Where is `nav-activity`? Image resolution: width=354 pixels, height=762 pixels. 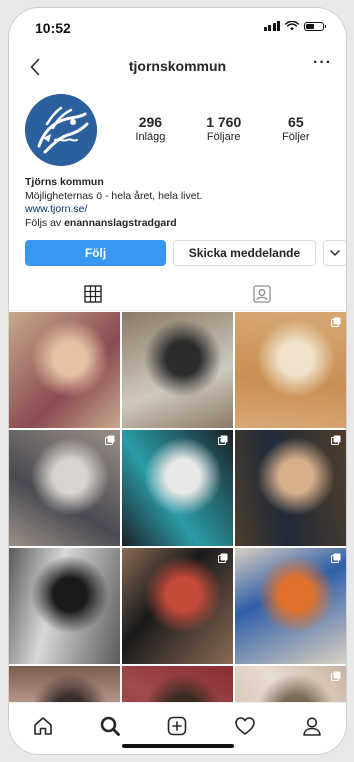
nav-activity is located at coordinates (245, 726).